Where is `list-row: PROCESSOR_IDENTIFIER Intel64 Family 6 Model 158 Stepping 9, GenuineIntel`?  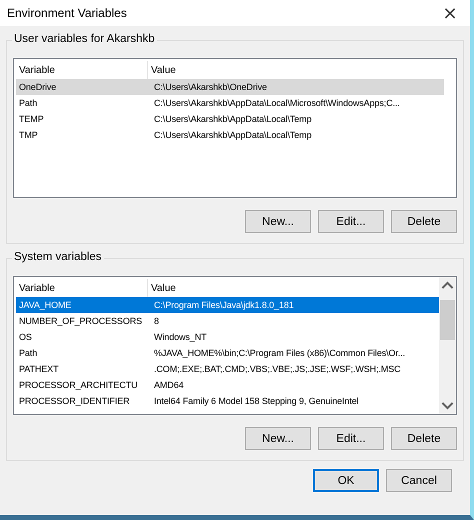
list-row: PROCESSOR_IDENTIFIER Intel64 Family 6 Model 158 Stepping 9, GenuineIntel is located at coordinates (227, 401).